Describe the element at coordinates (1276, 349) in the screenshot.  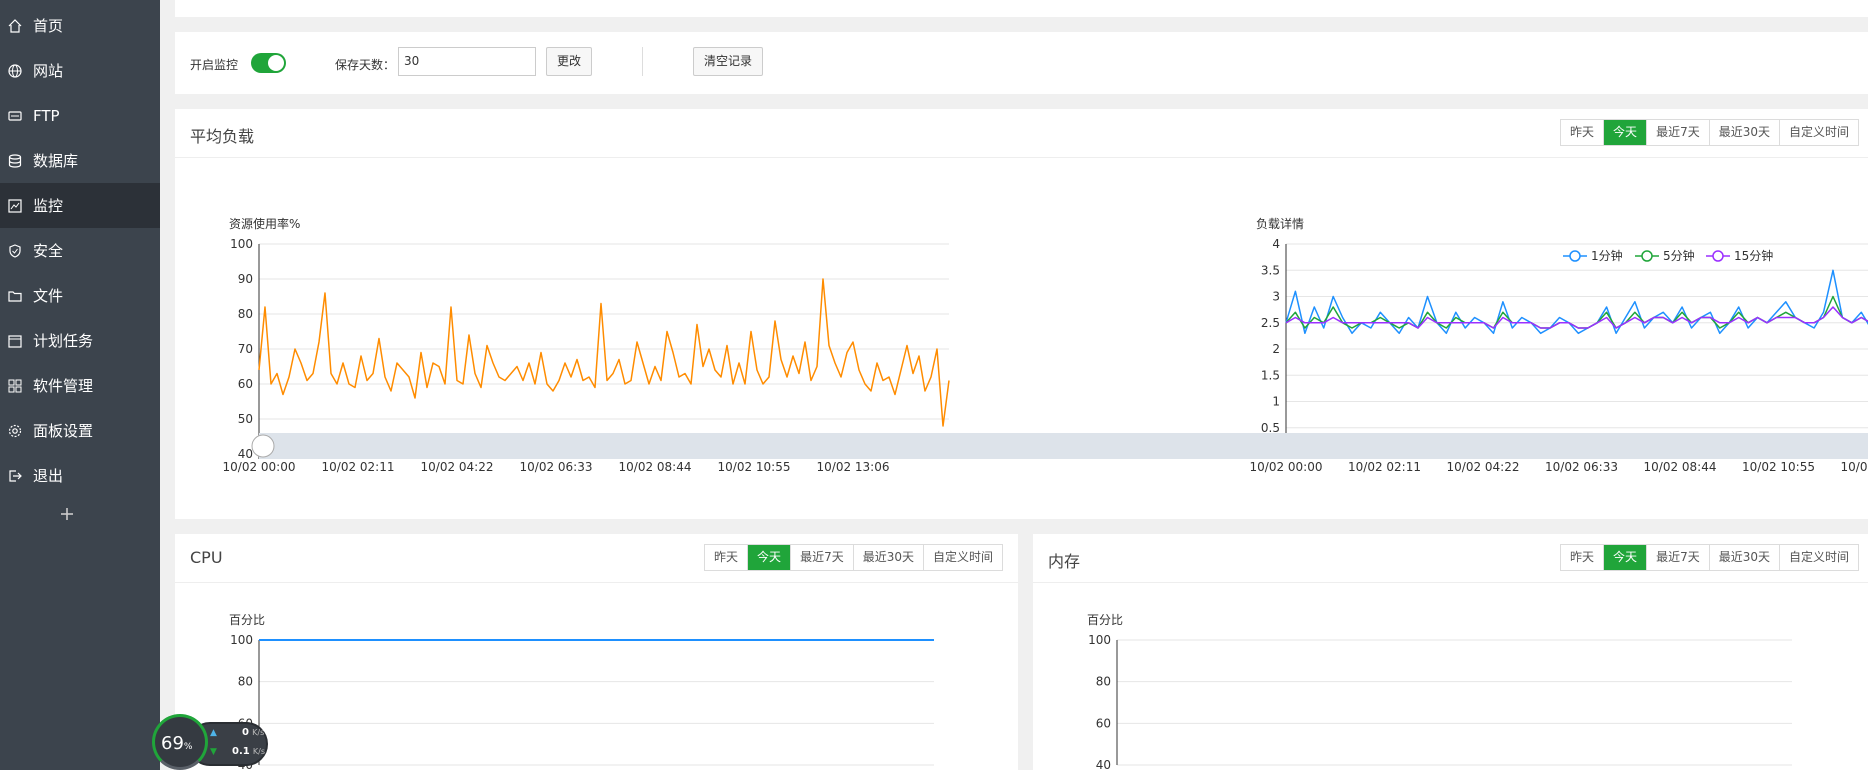
I see `y-tick-label: 2` at that location.